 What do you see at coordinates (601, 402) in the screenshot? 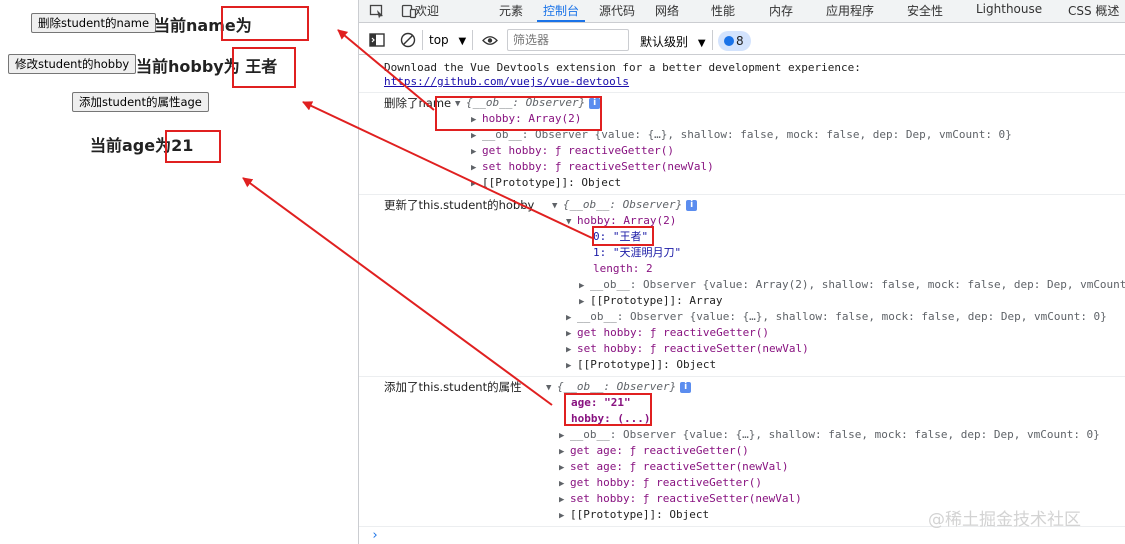
I see `log3-age-row: age: "21"` at bounding box center [601, 402].